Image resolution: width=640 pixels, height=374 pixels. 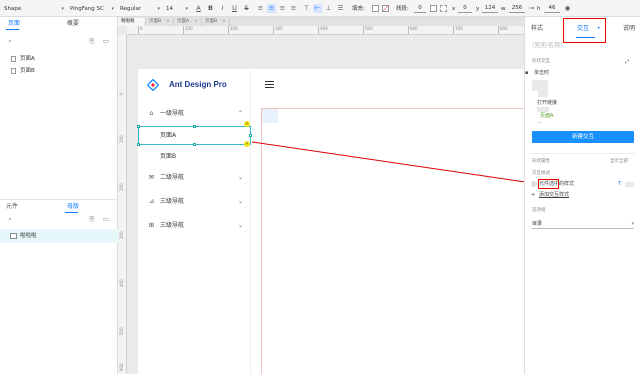 I want to click on open-link-action: 打开链接, so click(x=547, y=103).